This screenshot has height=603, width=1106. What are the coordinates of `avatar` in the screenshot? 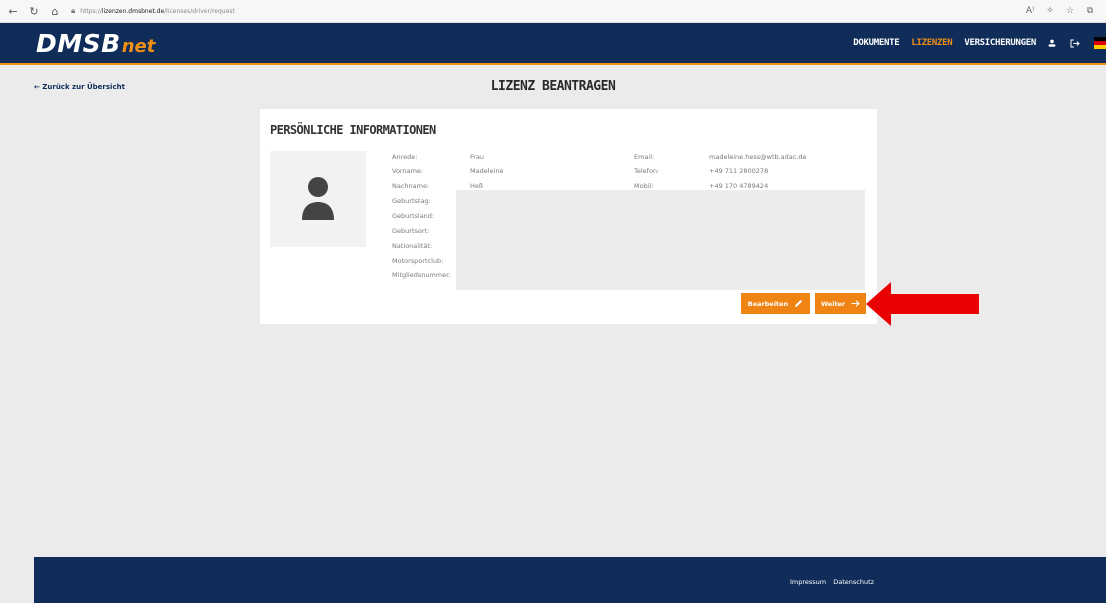 It's located at (318, 199).